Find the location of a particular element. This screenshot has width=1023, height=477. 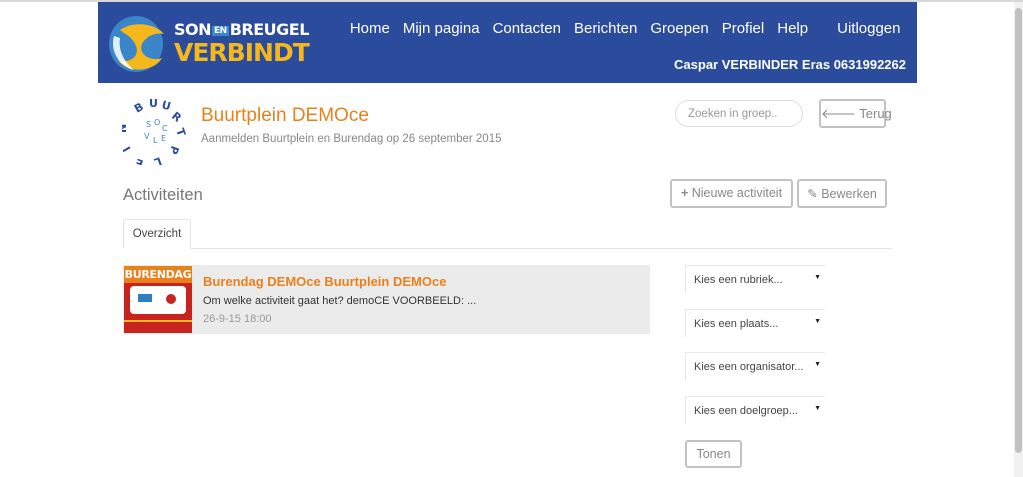

thumbnail-cup-logo is located at coordinates (171, 299).